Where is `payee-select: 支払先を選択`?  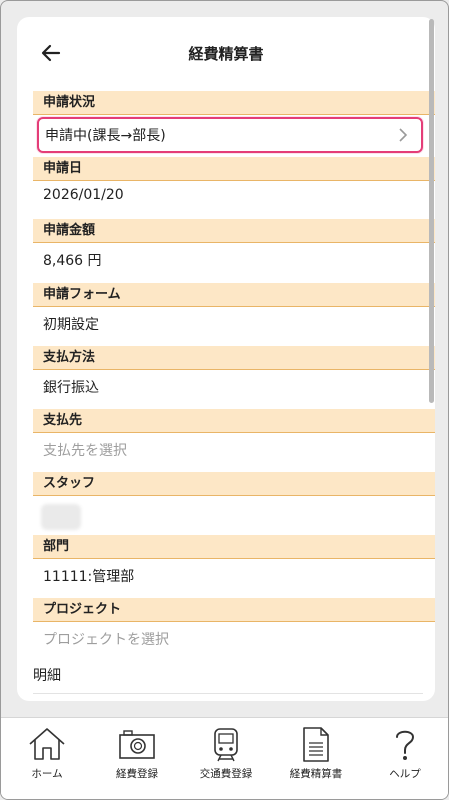
payee-select: 支払先を選択 is located at coordinates (85, 450).